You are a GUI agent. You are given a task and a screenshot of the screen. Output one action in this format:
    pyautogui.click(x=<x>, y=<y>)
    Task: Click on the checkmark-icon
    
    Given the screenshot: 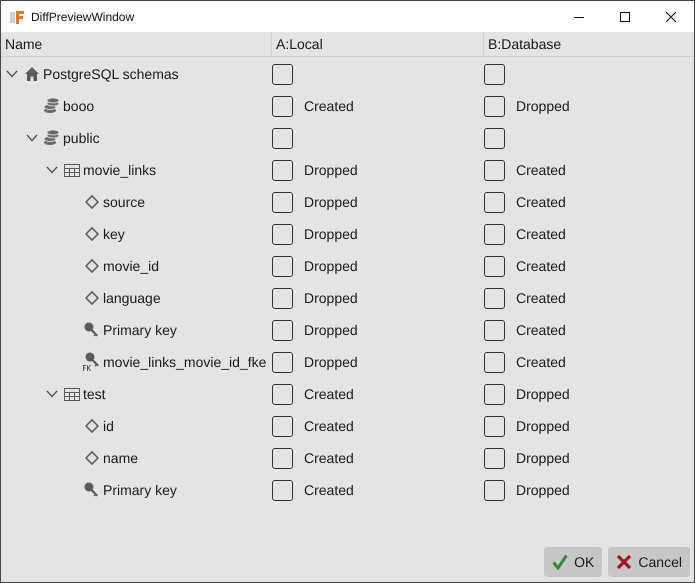 What is the action you would take?
    pyautogui.click(x=560, y=562)
    